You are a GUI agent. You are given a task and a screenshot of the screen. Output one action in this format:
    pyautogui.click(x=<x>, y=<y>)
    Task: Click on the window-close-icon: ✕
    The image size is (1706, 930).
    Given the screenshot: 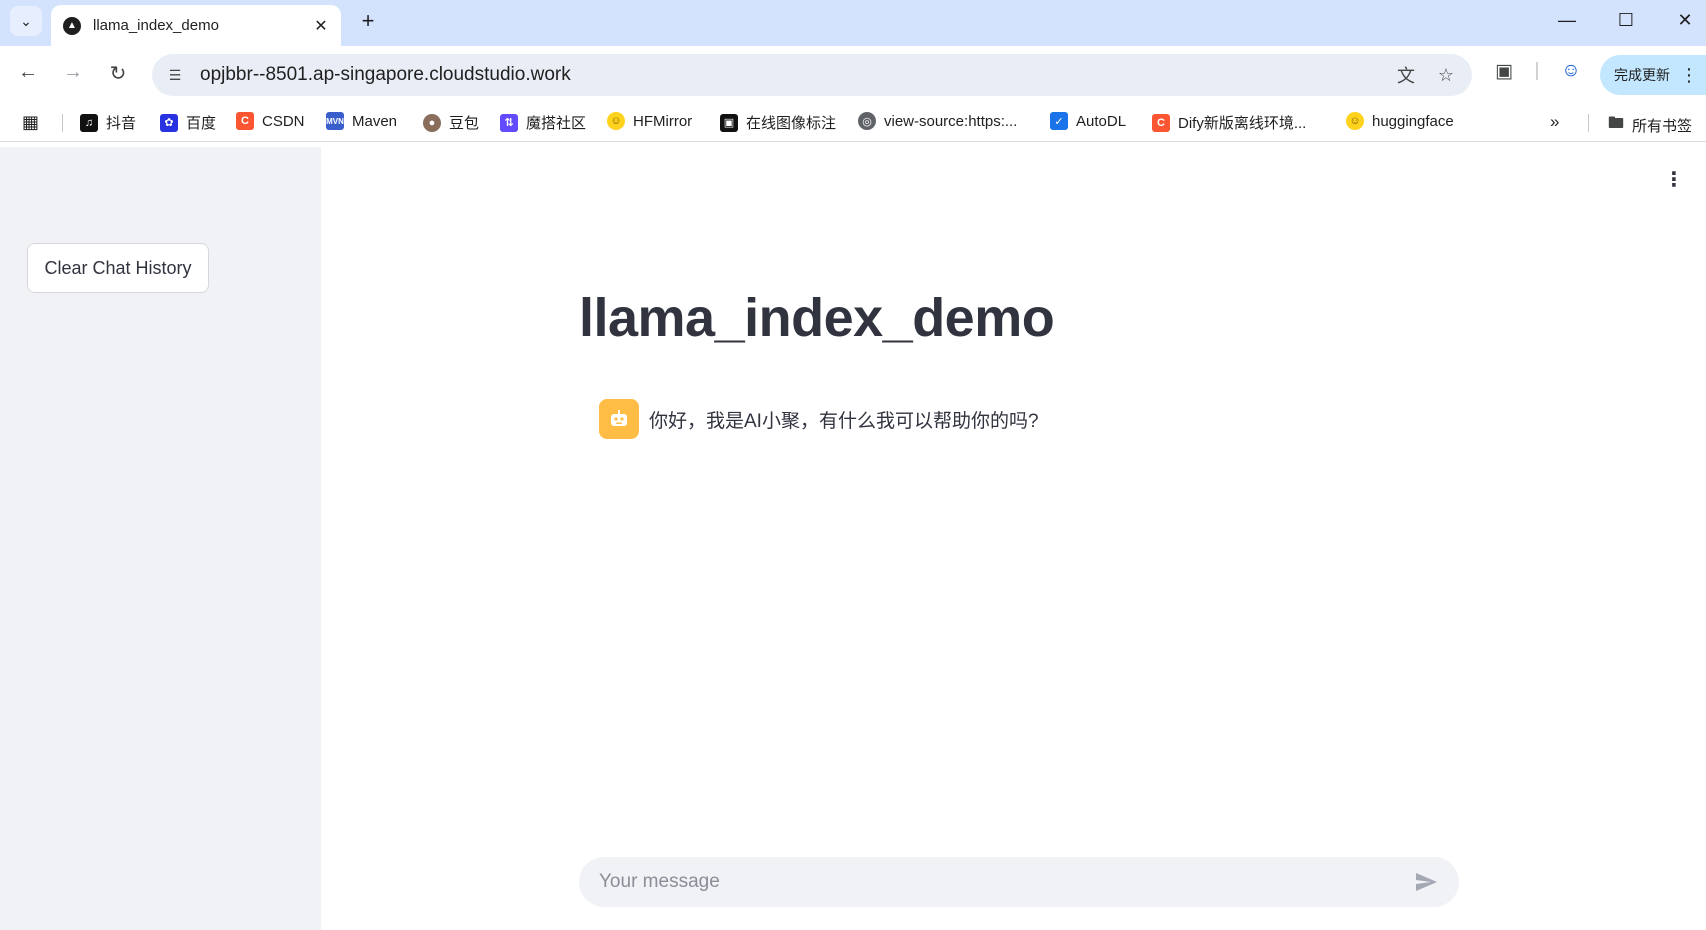 What is the action you would take?
    pyautogui.click(x=1685, y=20)
    